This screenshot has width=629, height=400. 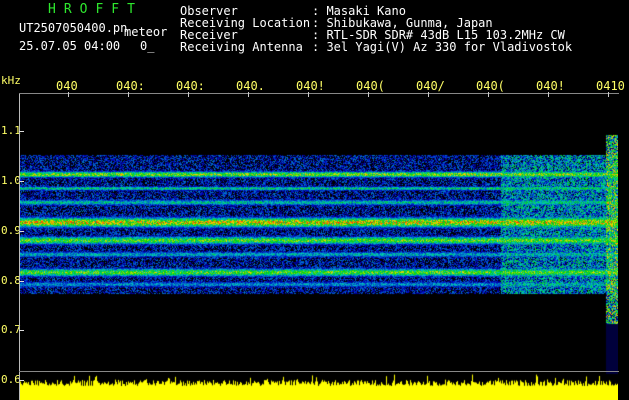 I want to click on frequency-unit-label: kHz, so click(x=11, y=80).